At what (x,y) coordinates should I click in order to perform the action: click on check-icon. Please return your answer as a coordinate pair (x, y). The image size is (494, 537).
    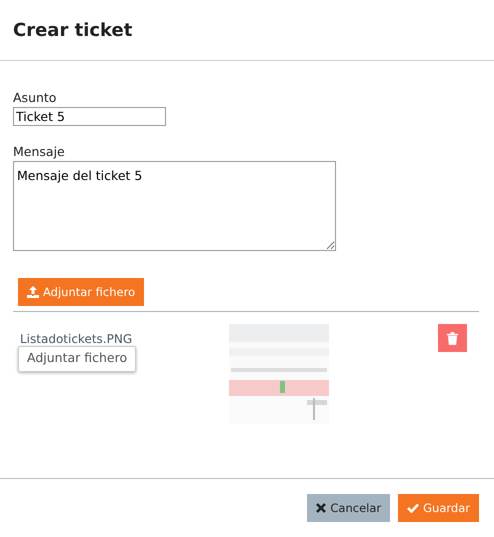
    Looking at the image, I should click on (413, 508).